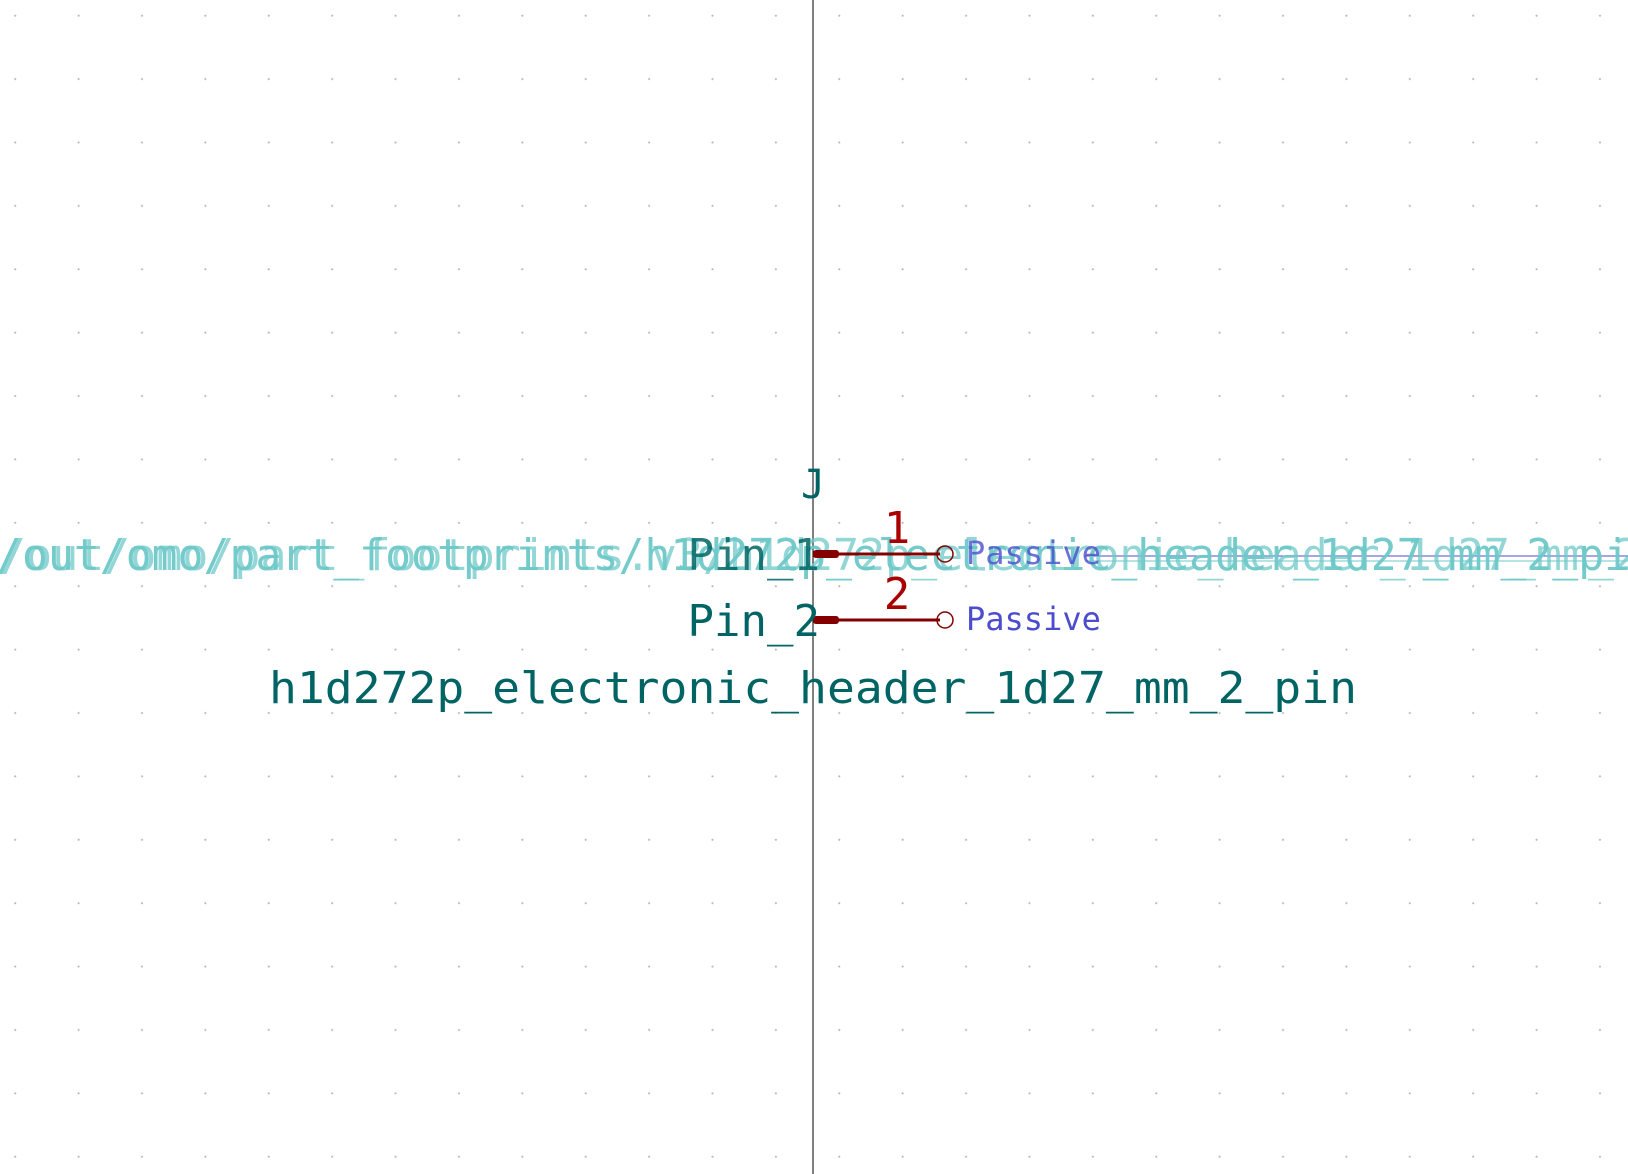  Describe the element at coordinates (754, 621) in the screenshot. I see `pin-2-name: Pin_2` at that location.